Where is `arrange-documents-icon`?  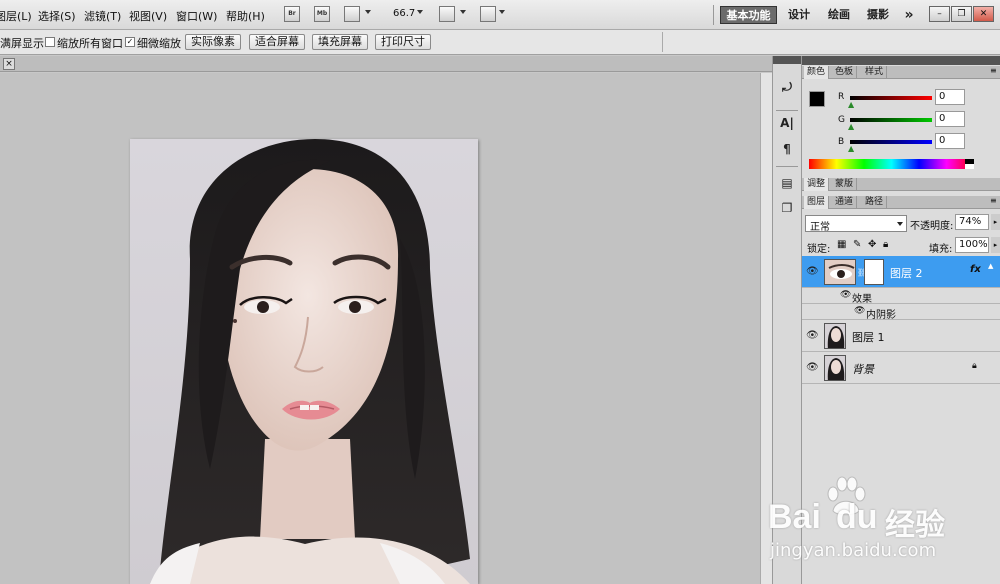 arrange-documents-icon is located at coordinates (447, 14).